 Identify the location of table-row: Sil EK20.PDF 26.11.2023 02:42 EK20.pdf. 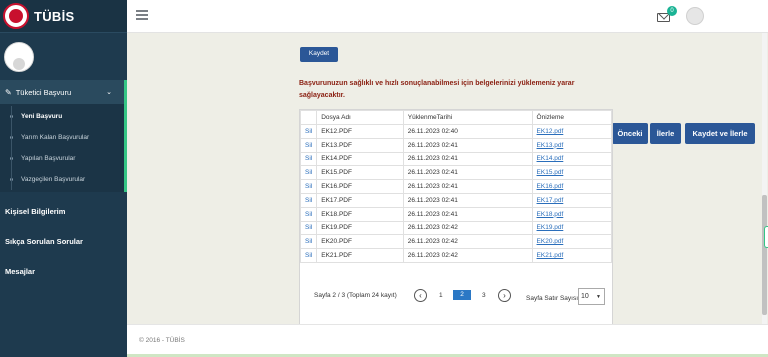
(456, 242).